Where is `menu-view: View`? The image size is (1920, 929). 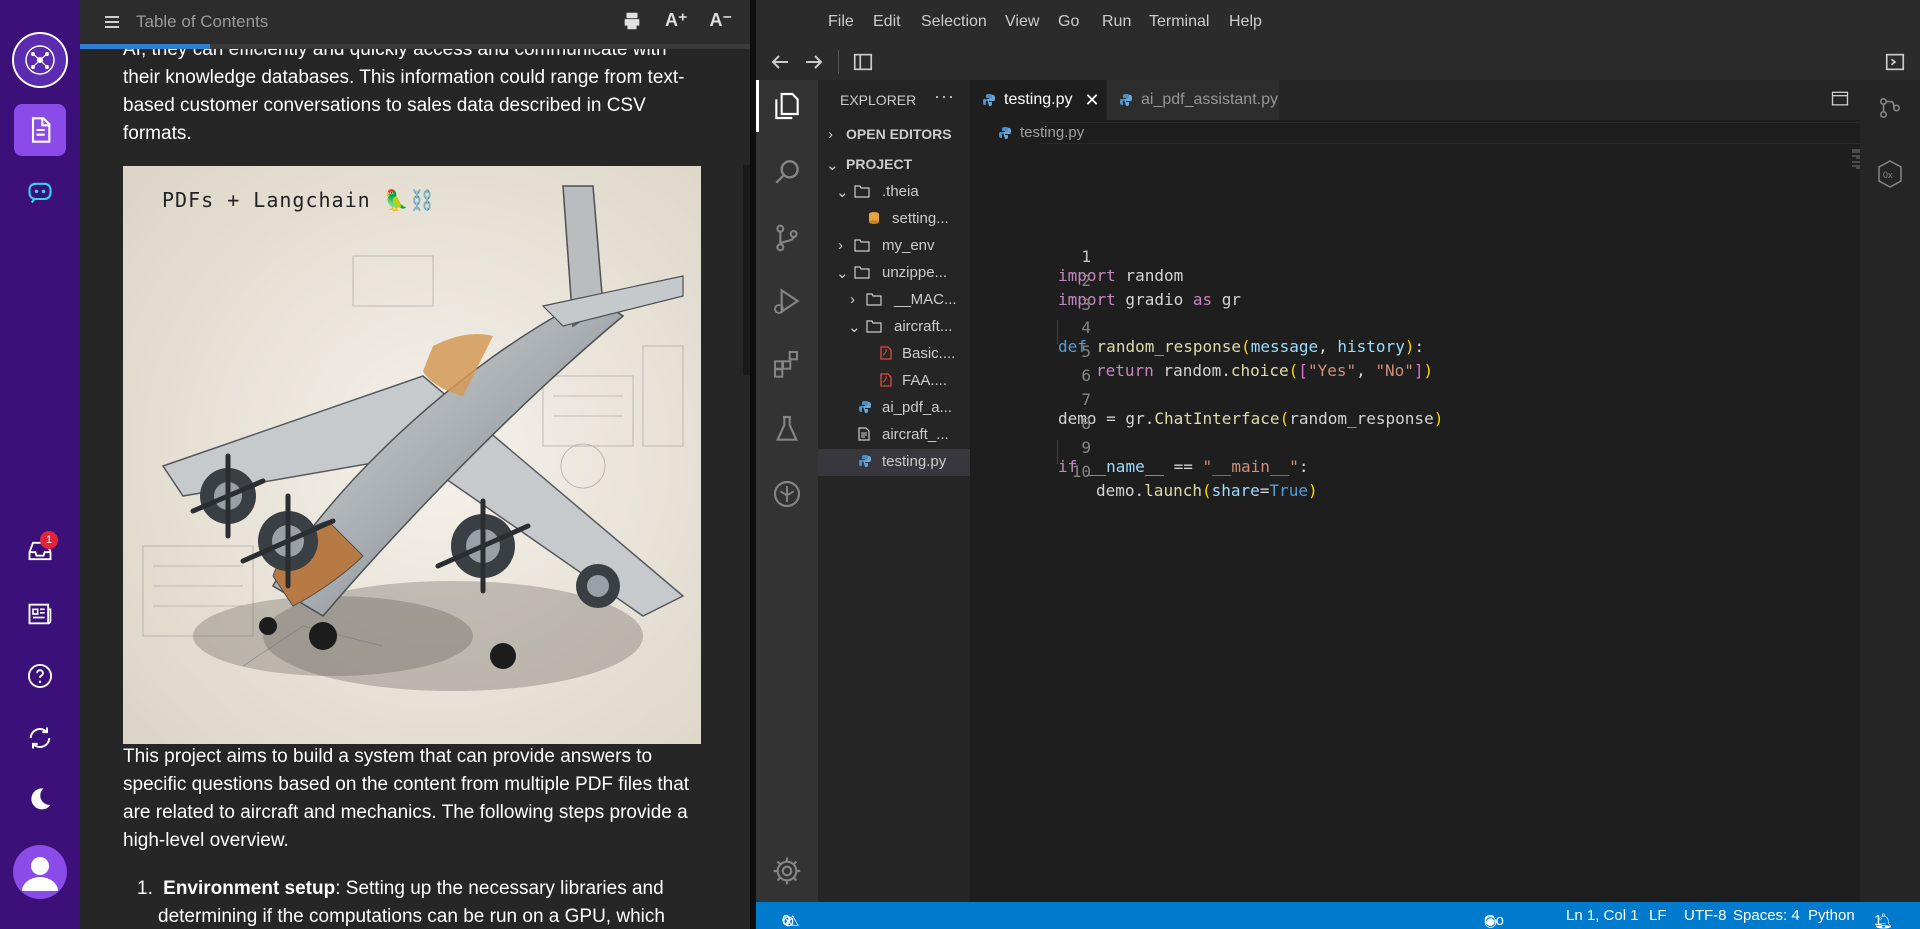 menu-view: View is located at coordinates (1022, 22).